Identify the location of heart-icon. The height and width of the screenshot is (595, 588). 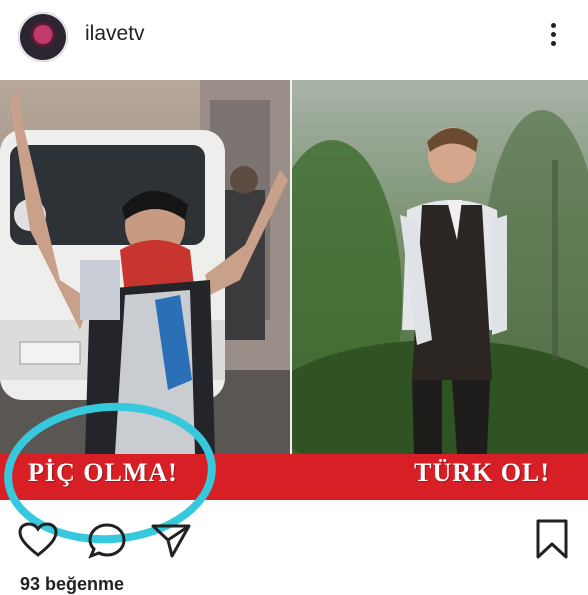
(38, 540).